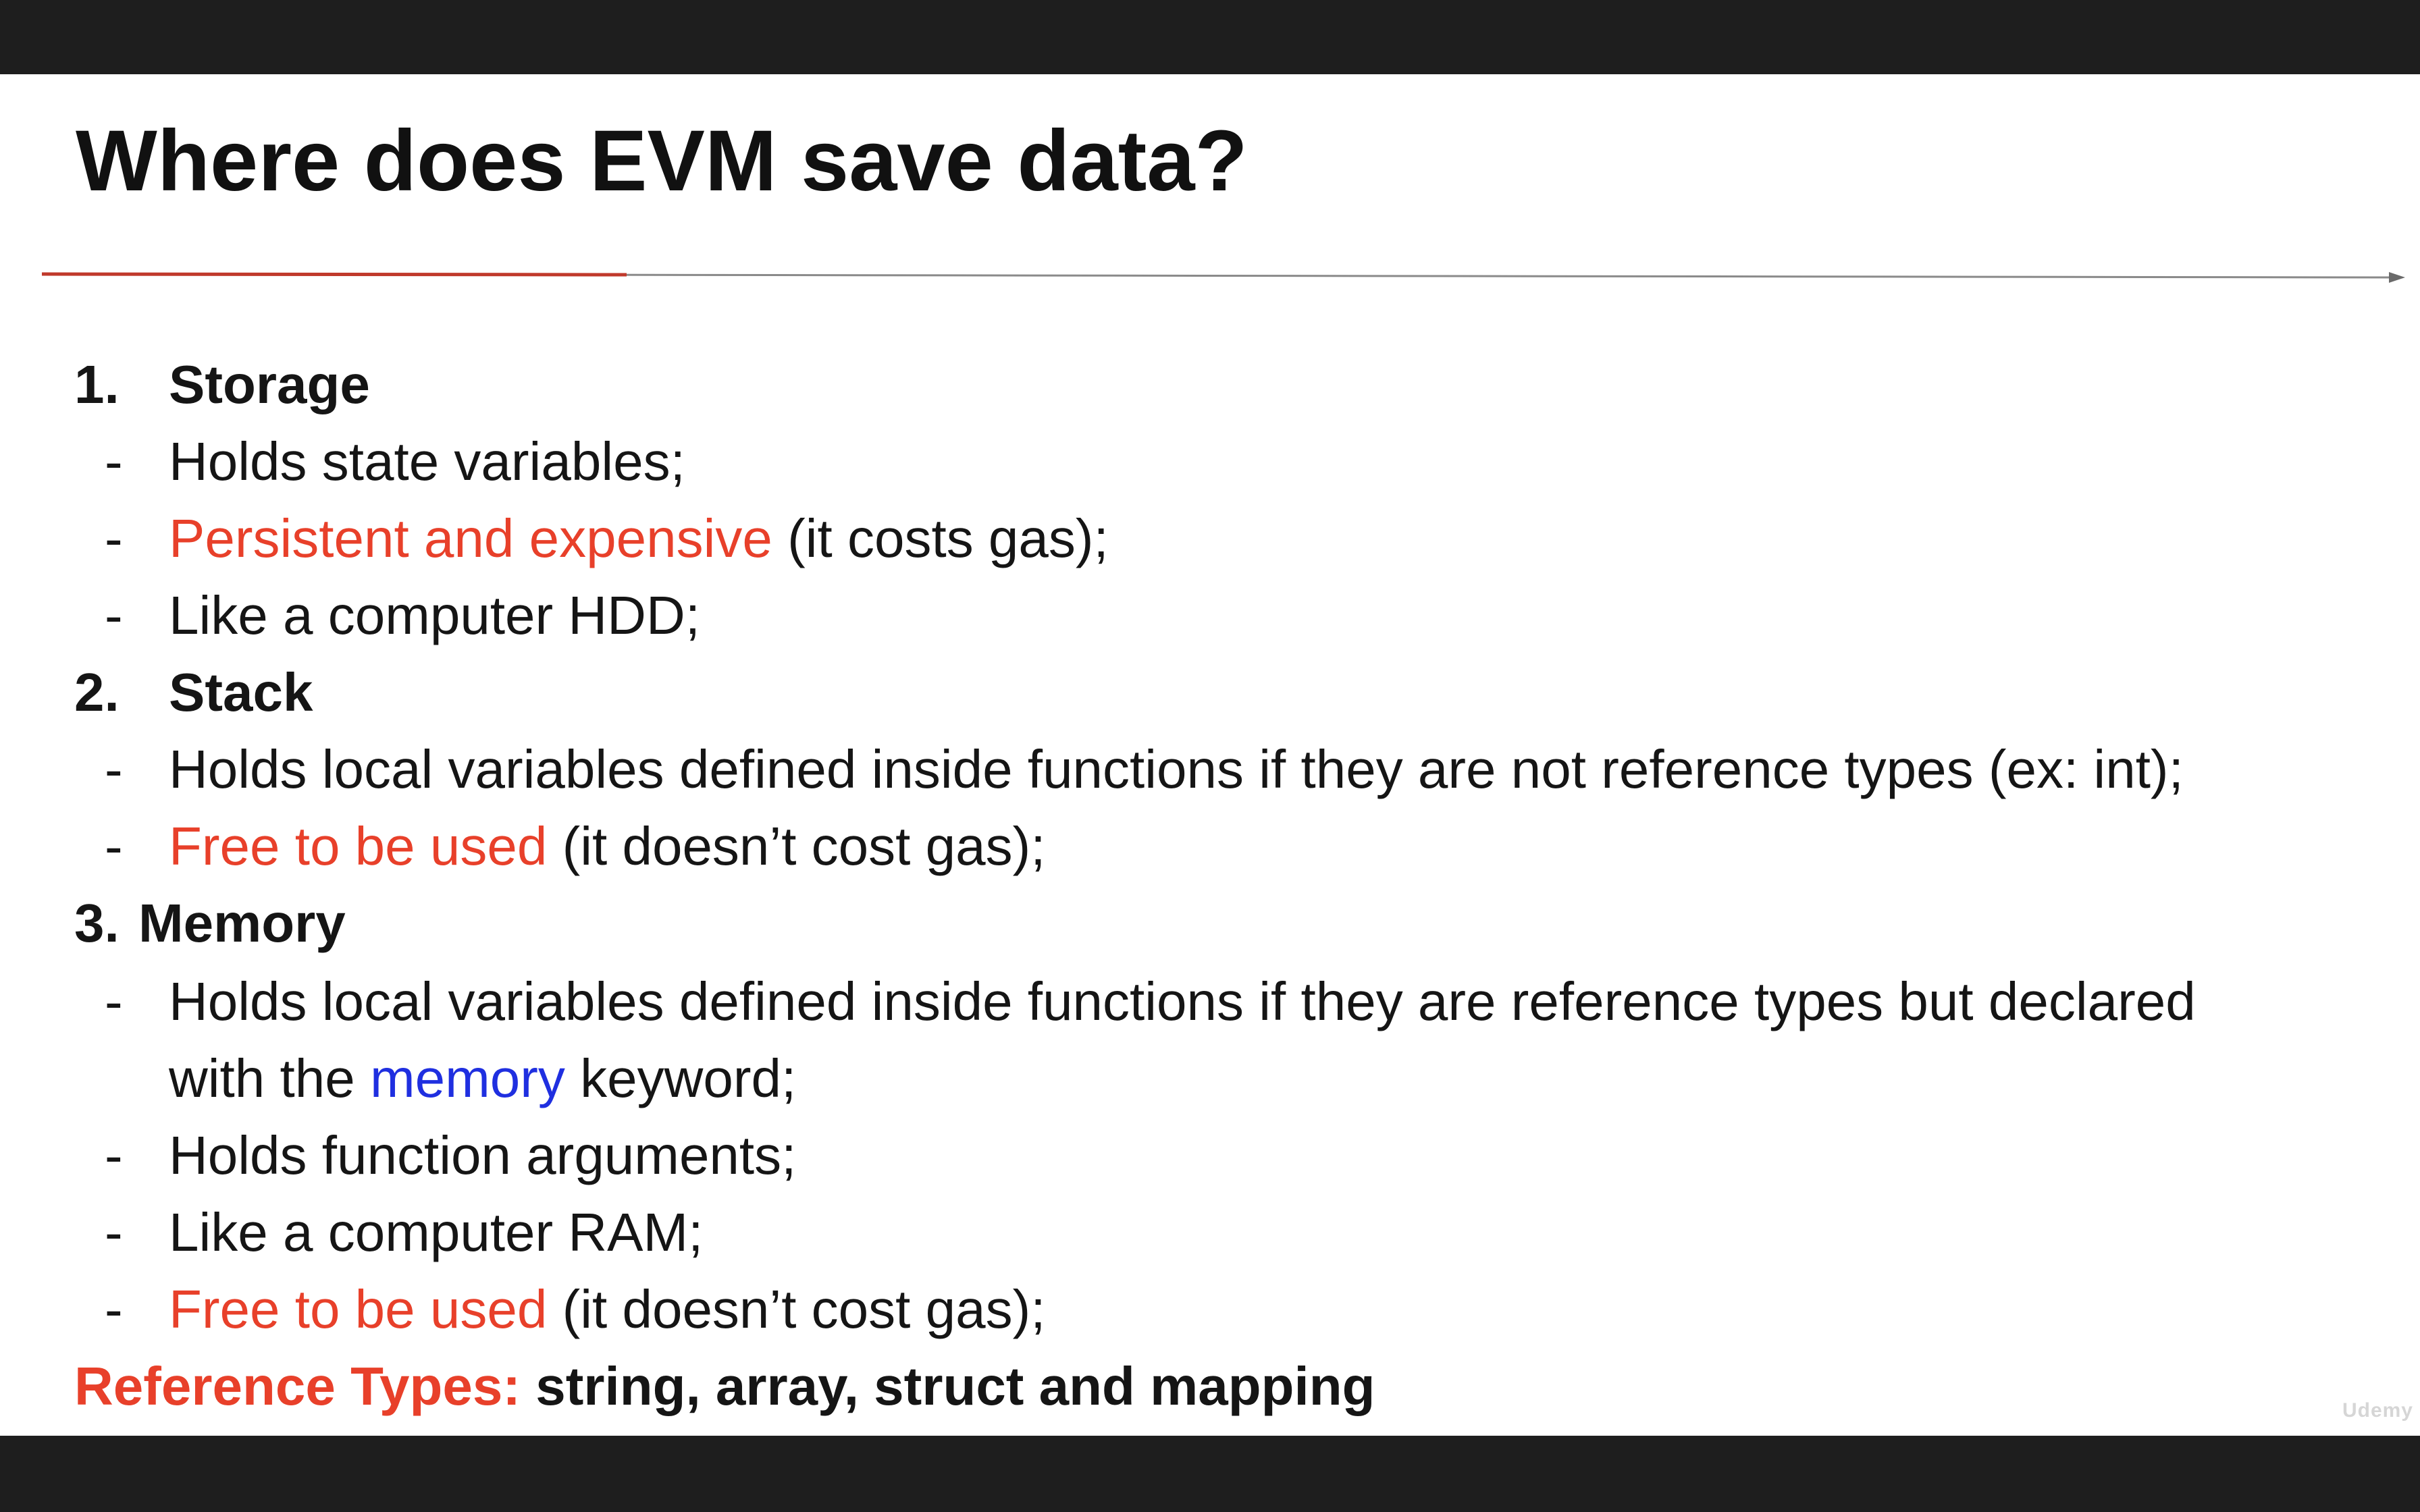  Describe the element at coordinates (269, 384) in the screenshot. I see `section-heading: Storage` at that location.